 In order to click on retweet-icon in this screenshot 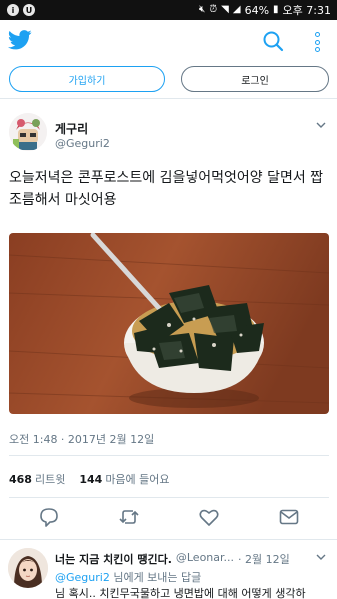, I will do `click(129, 517)`.